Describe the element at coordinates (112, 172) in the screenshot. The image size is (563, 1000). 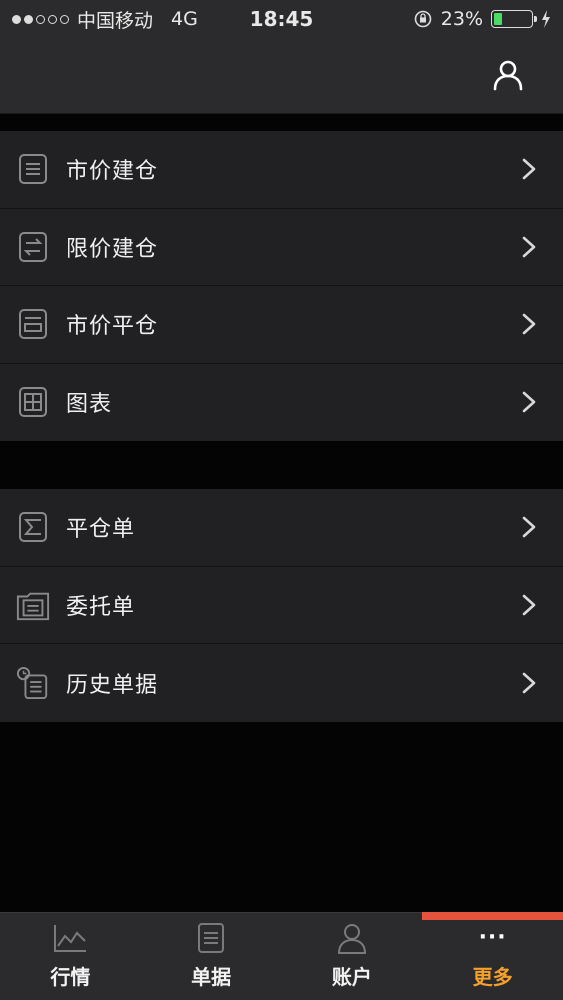
I see `menu-item-label: 市价建仓` at that location.